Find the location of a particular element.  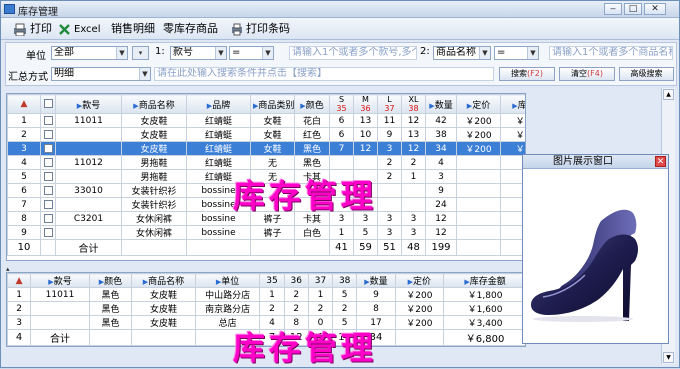

unit-select: 全部 ▼ is located at coordinates (89, 53).